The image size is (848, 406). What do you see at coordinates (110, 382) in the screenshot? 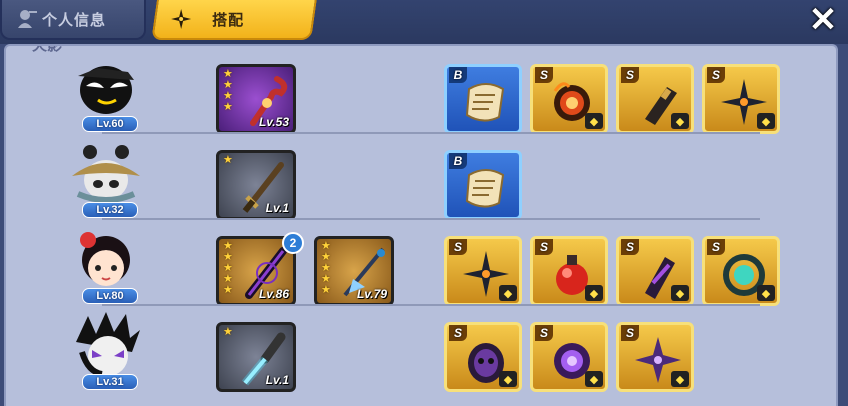
I see `character-level-badge: Lv.31` at bounding box center [110, 382].